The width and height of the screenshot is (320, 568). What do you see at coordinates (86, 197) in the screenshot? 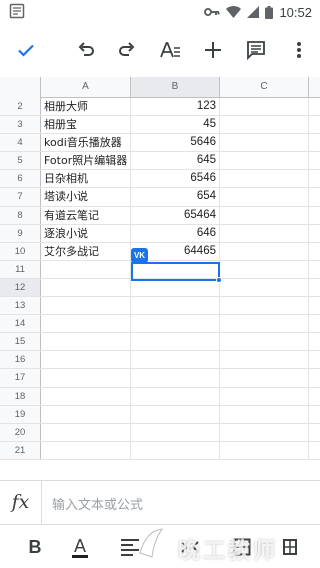
I see `cell-a: 塔读小说` at bounding box center [86, 197].